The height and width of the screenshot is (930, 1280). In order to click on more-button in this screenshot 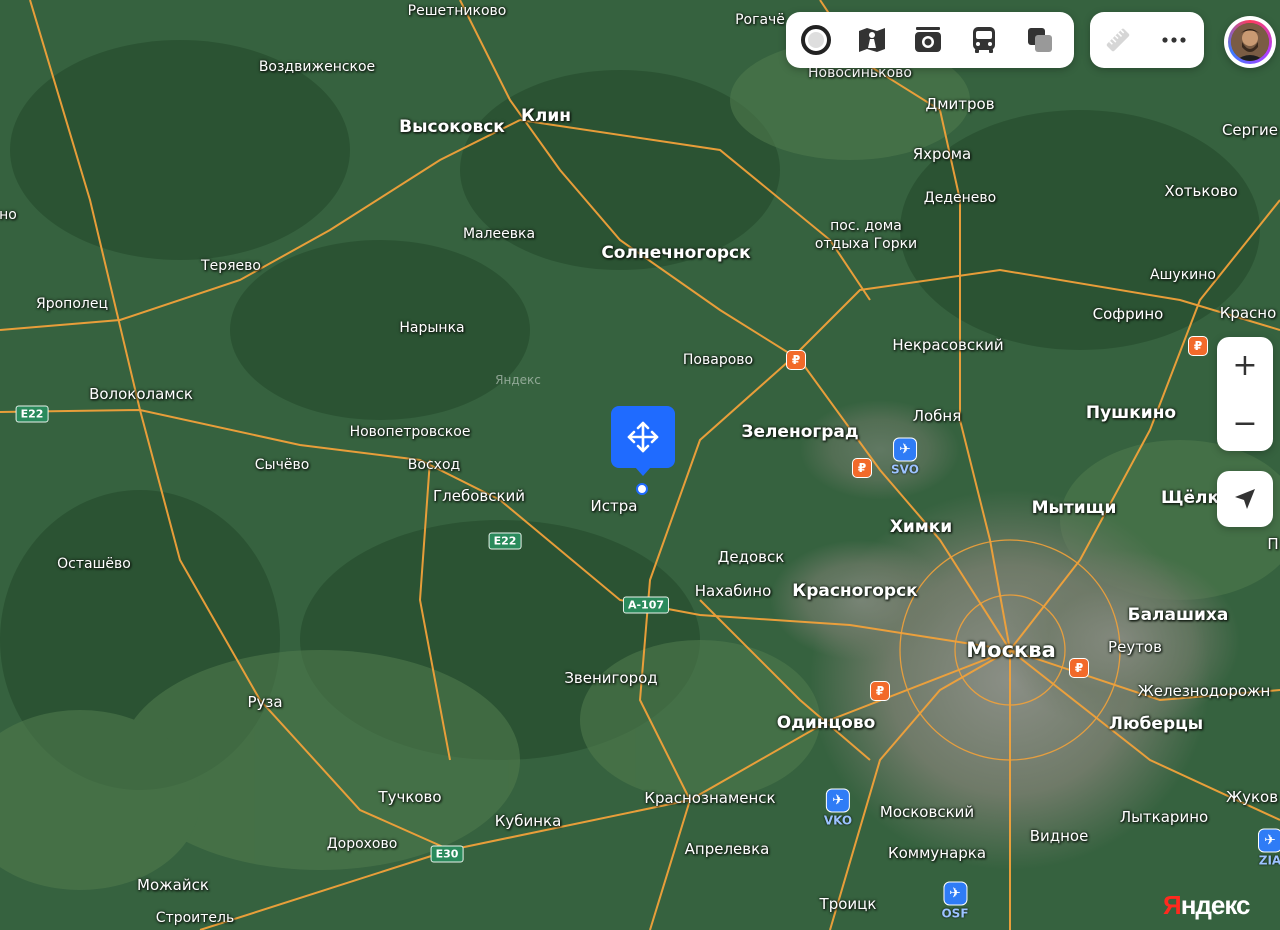, I will do `click(1174, 40)`.